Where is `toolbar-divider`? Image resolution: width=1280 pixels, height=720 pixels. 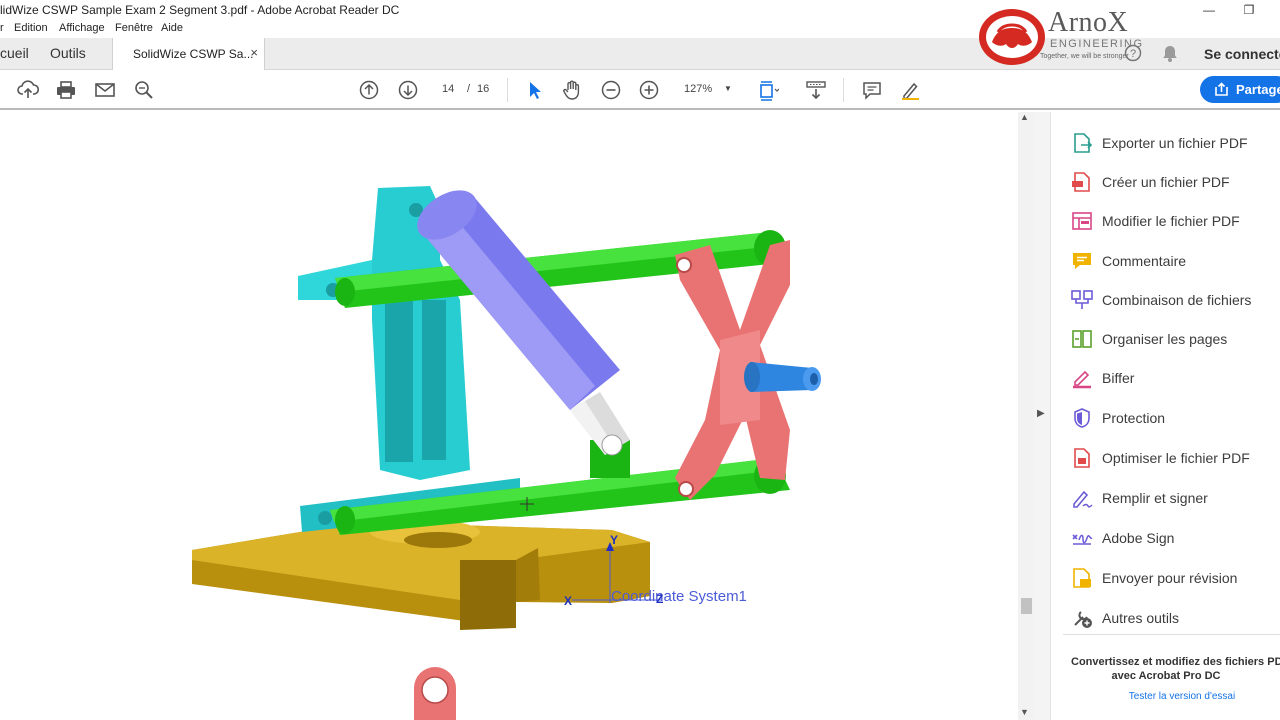 toolbar-divider is located at coordinates (507, 90).